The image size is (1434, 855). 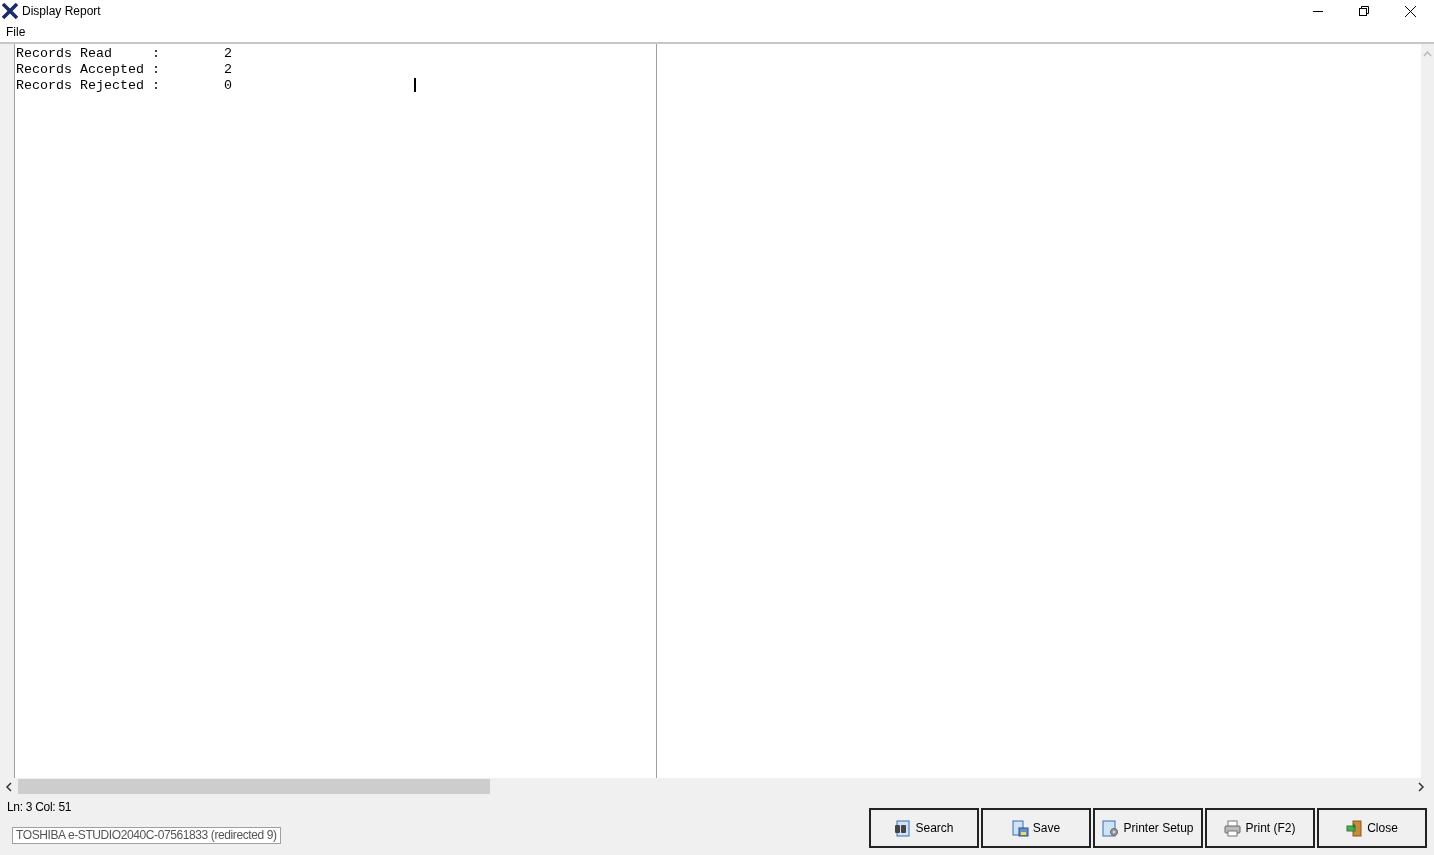 What do you see at coordinates (1364, 11) in the screenshot?
I see `restore-icon` at bounding box center [1364, 11].